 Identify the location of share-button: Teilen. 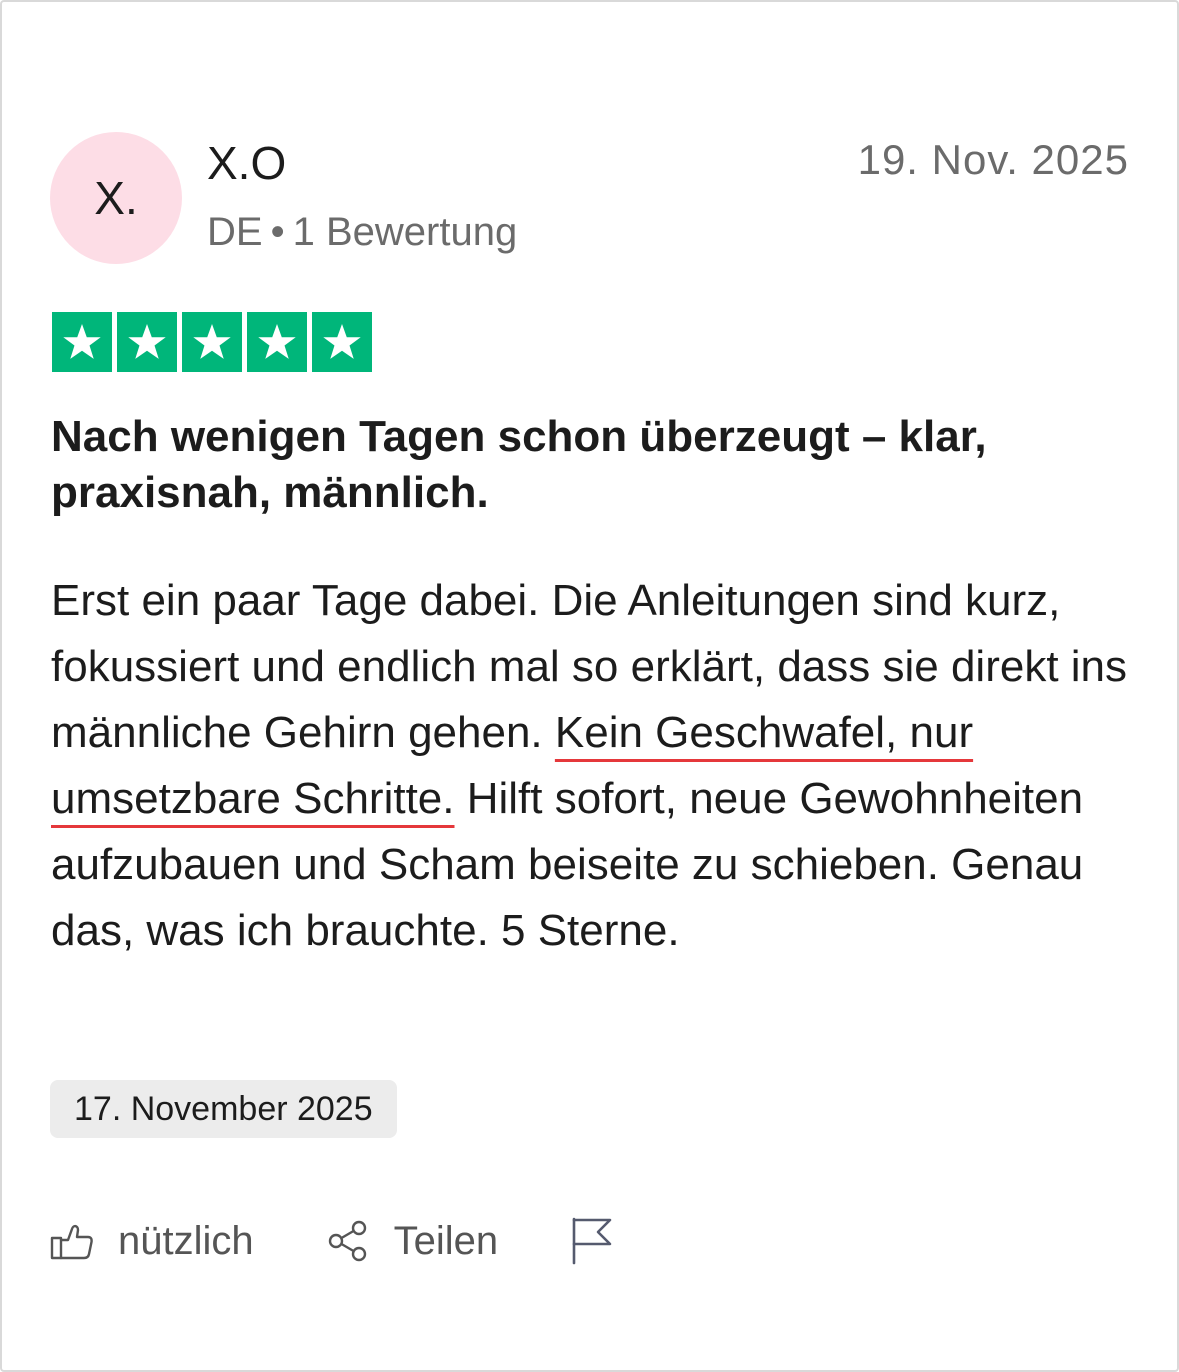
(412, 1241).